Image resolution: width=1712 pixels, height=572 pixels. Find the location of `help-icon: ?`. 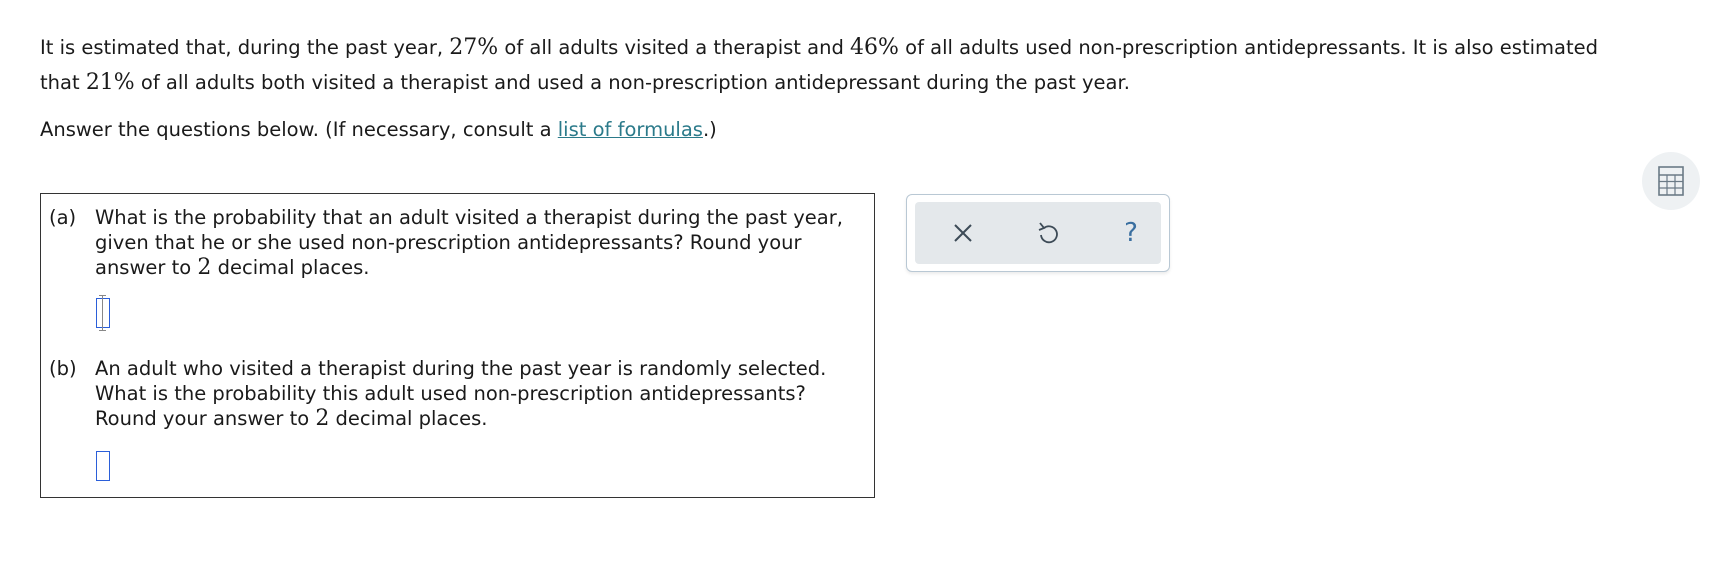

help-icon: ? is located at coordinates (1131, 233).